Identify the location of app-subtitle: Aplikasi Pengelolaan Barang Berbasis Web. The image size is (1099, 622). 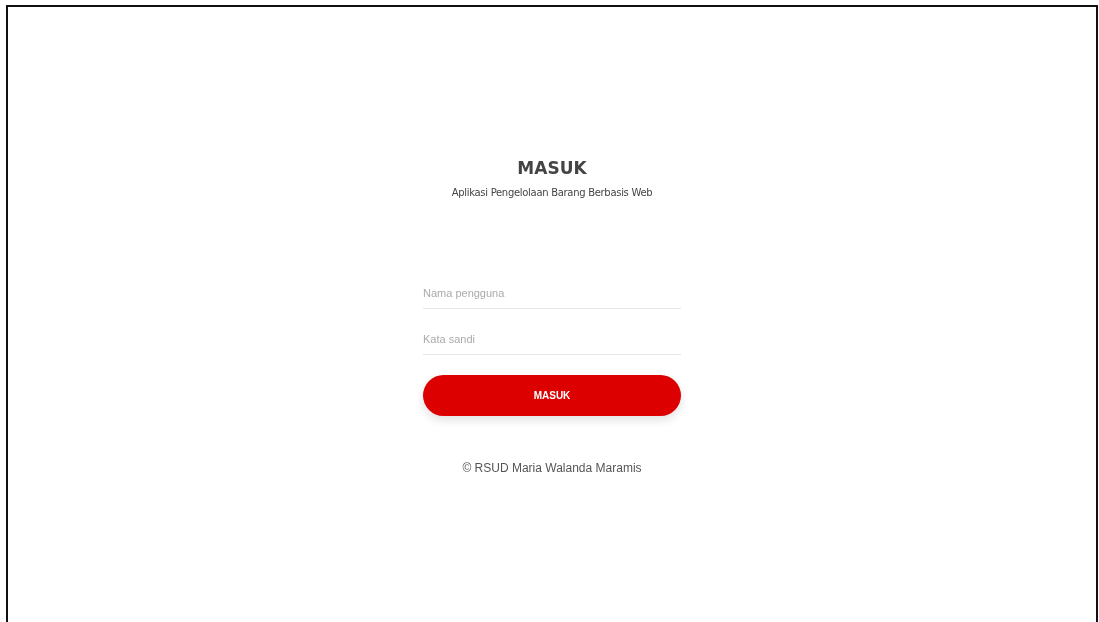
(552, 192).